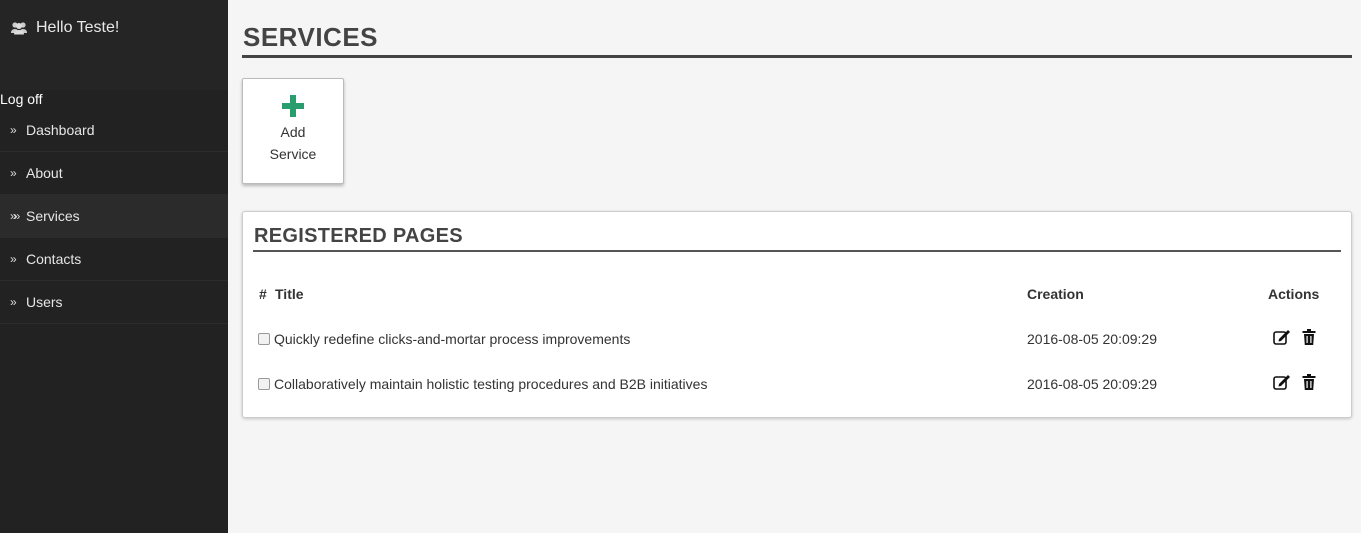 The image size is (1361, 533). What do you see at coordinates (53, 216) in the screenshot?
I see `sidebar-item-label: Services` at bounding box center [53, 216].